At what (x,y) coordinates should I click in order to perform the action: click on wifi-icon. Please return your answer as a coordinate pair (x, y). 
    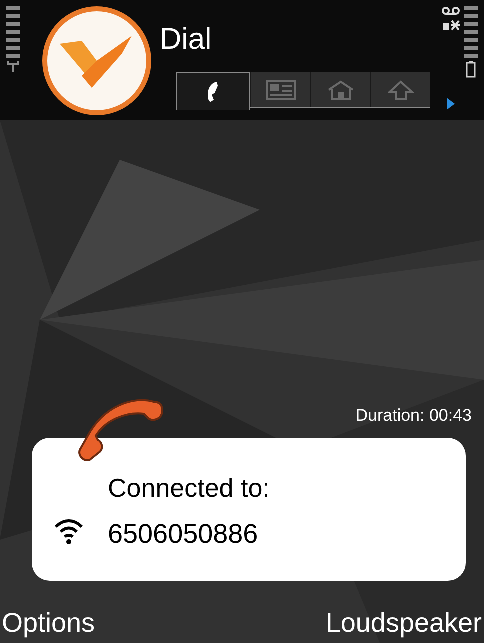
    Looking at the image, I should click on (69, 531).